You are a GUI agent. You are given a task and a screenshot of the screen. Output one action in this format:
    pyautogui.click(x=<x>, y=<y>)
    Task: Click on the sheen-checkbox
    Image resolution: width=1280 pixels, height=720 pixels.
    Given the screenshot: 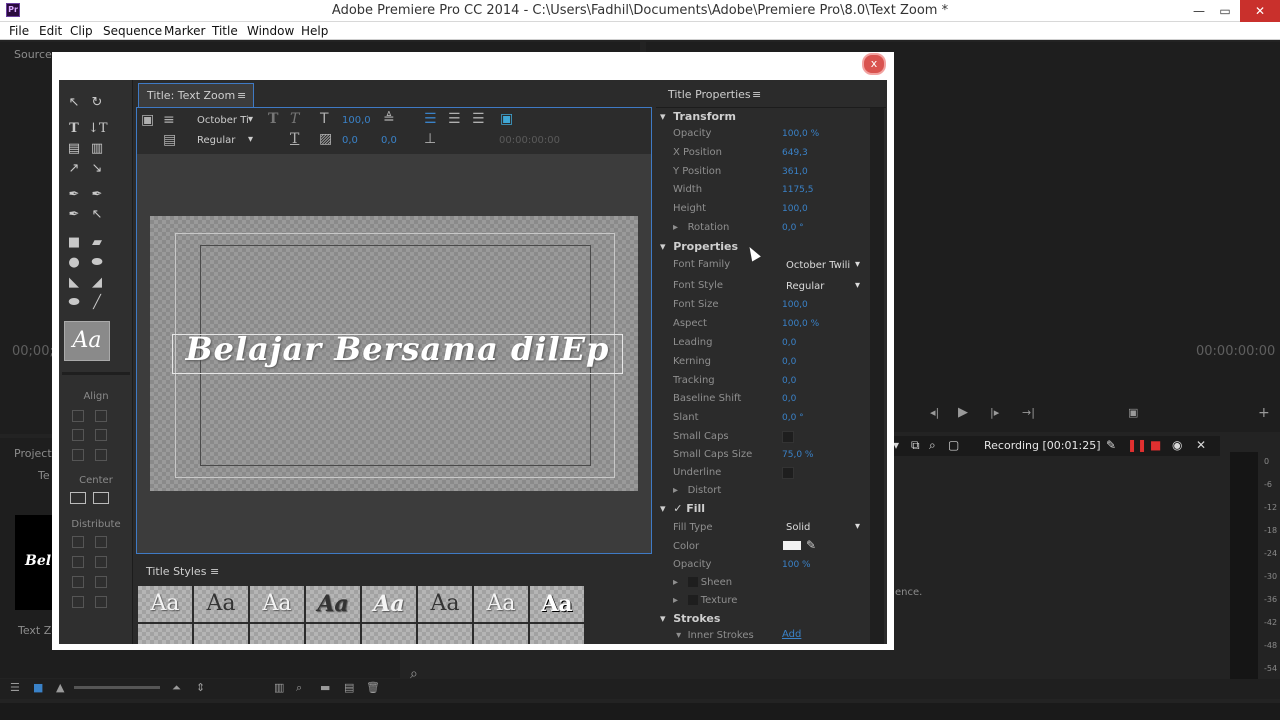 What is the action you would take?
    pyautogui.click(x=692, y=582)
    